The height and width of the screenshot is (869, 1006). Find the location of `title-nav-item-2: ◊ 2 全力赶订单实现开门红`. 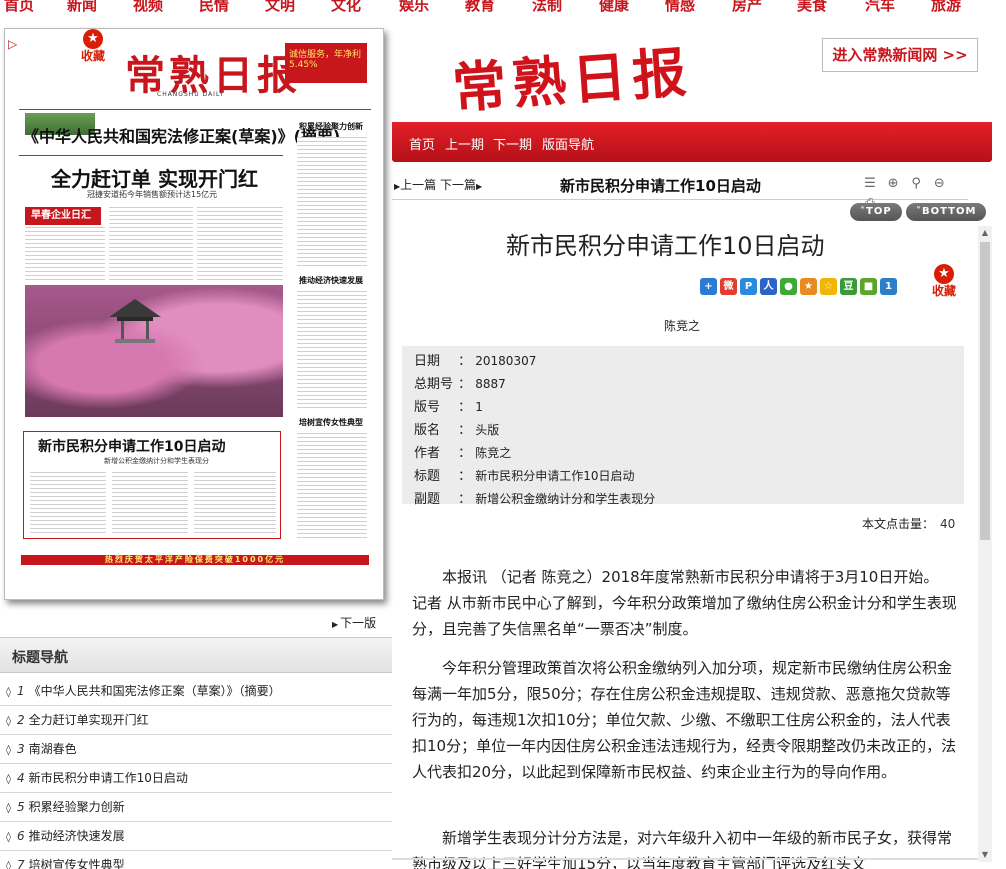

title-nav-item-2: ◊ 2 全力赶订单实现开门红 is located at coordinates (196, 720).